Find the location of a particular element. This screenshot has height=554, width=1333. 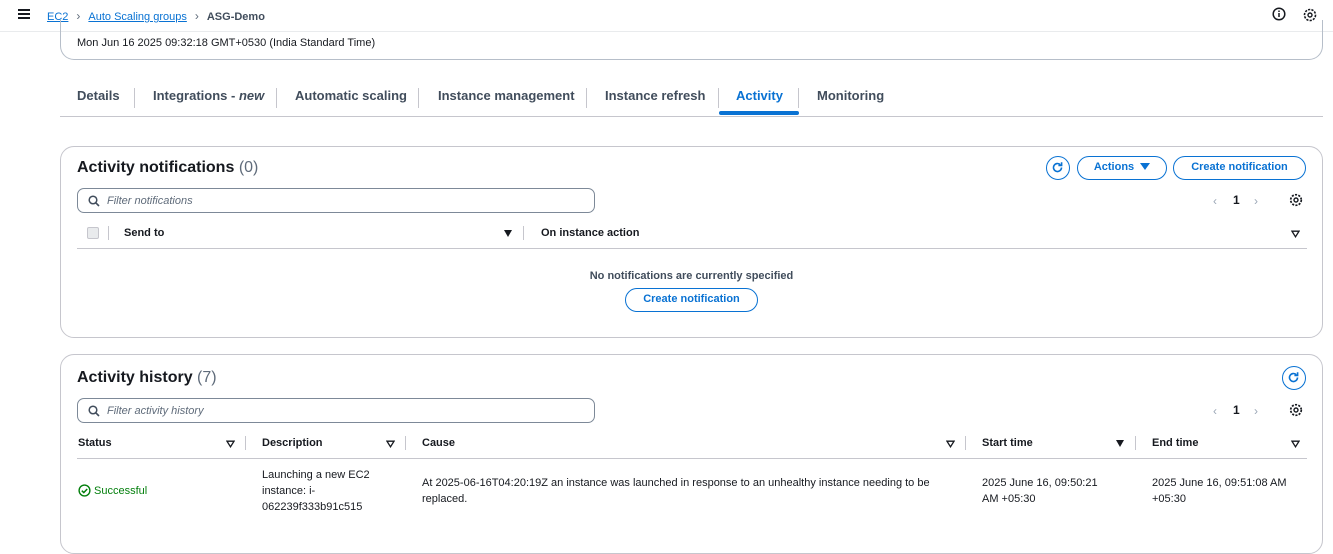

status-badge: Successful is located at coordinates (112, 490).